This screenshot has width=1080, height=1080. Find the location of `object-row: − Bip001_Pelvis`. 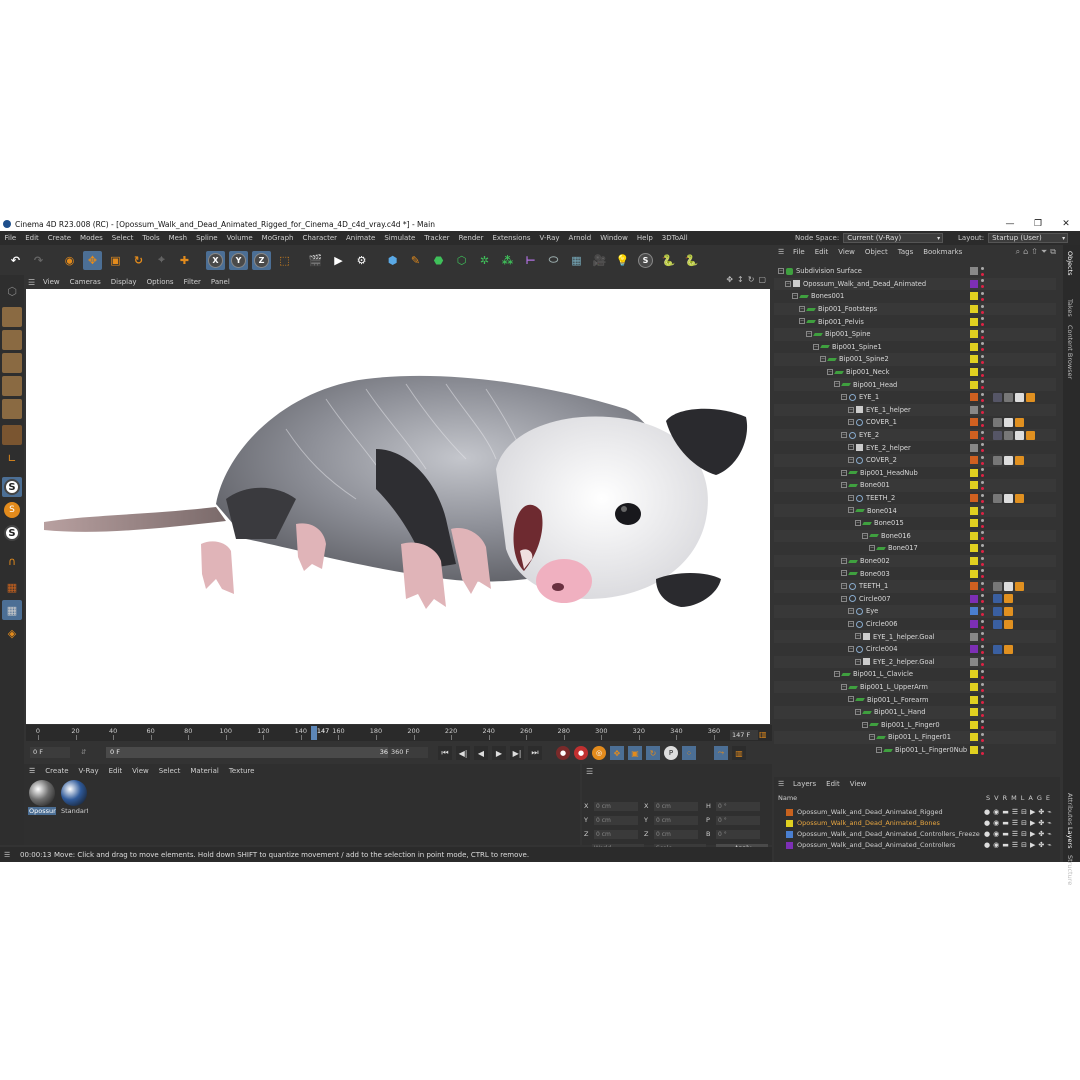

object-row: − Bip001_Pelvis is located at coordinates (915, 321).